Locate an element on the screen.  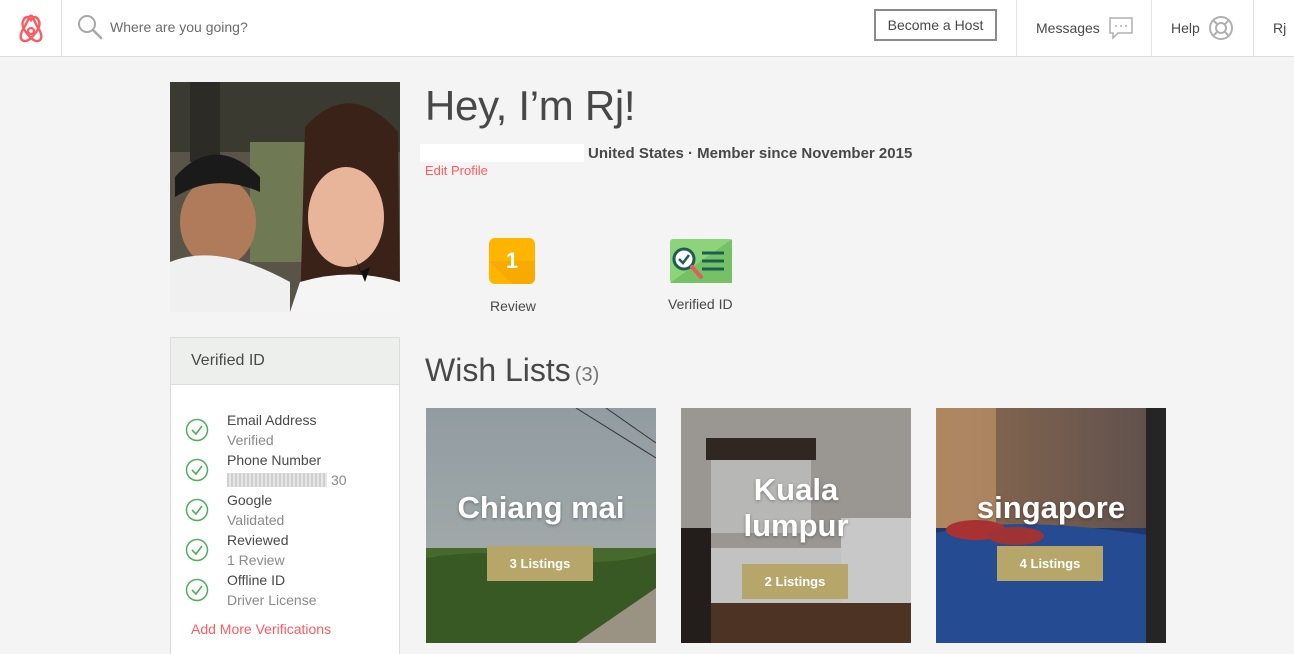
messages-nav: Messages is located at coordinates (1085, 28).